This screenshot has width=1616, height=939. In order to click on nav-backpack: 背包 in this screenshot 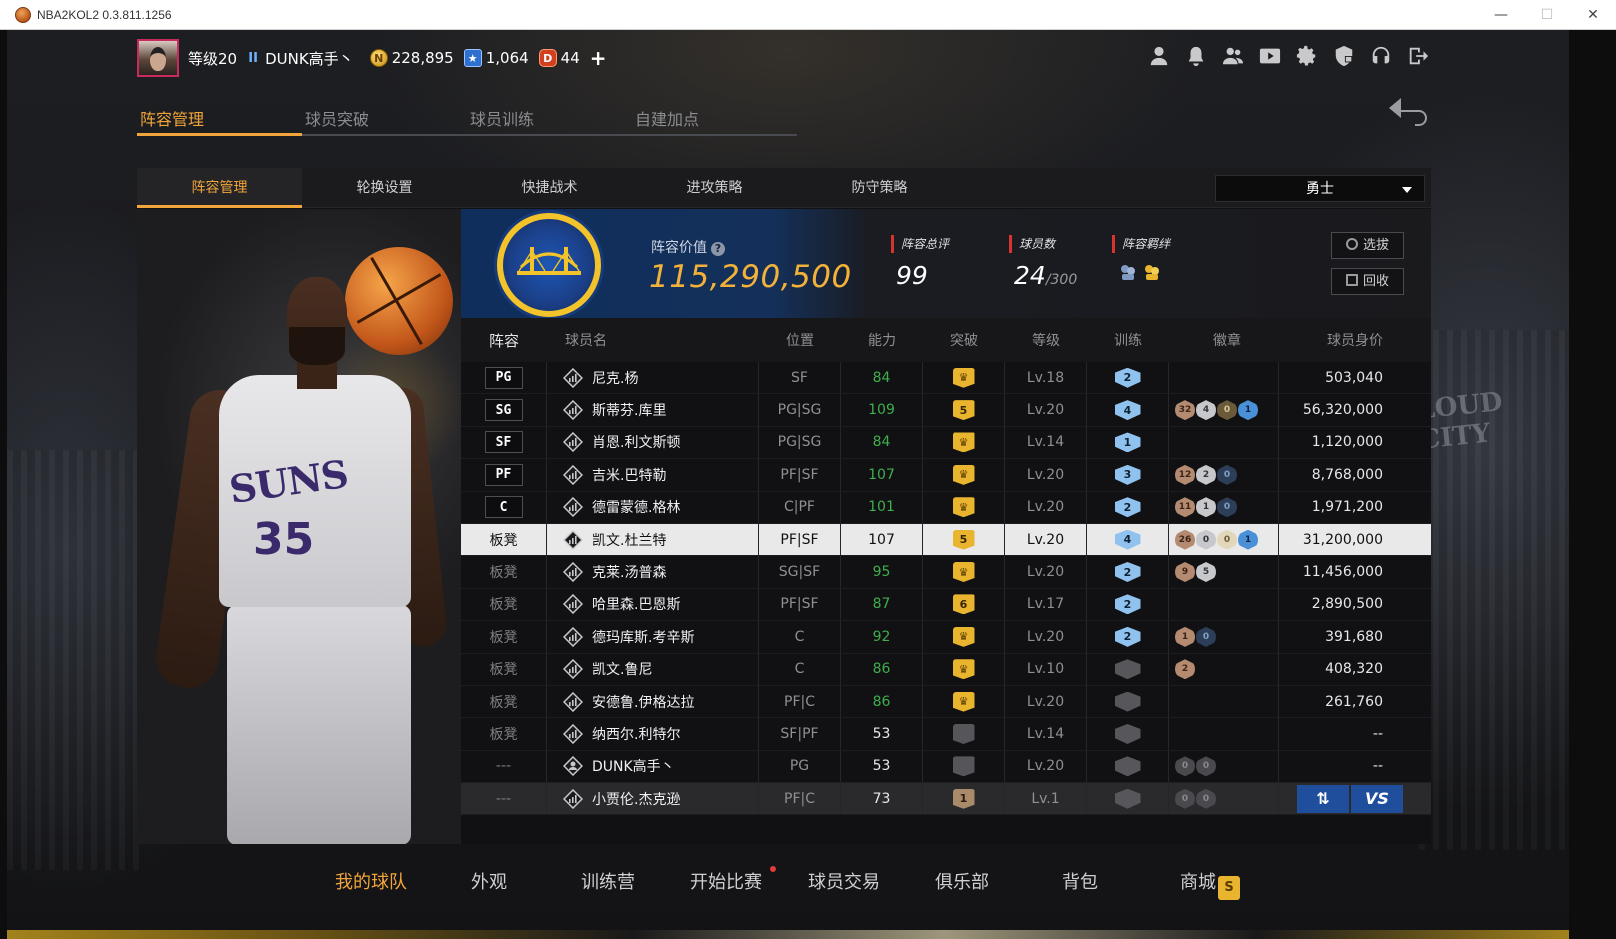, I will do `click(1080, 881)`.